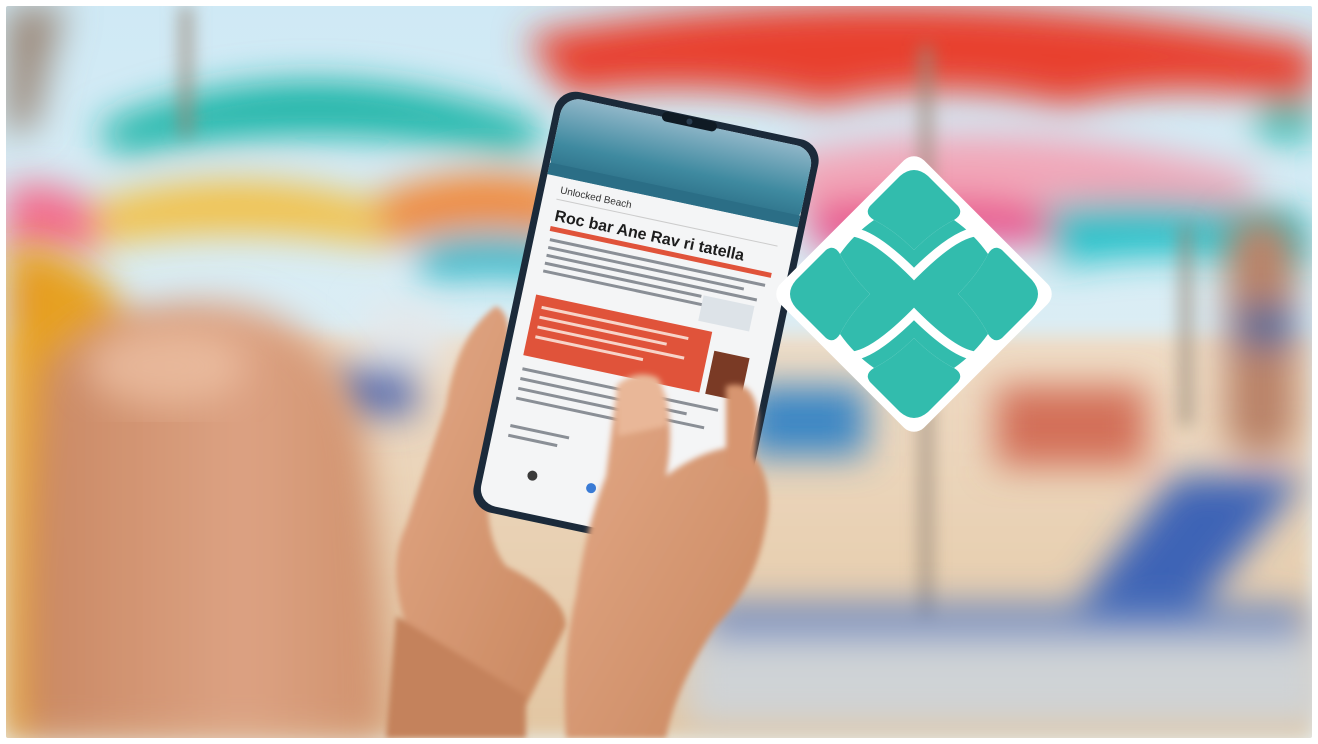 This screenshot has width=1318, height=744. I want to click on shoulder-highlight, so click(166, 366).